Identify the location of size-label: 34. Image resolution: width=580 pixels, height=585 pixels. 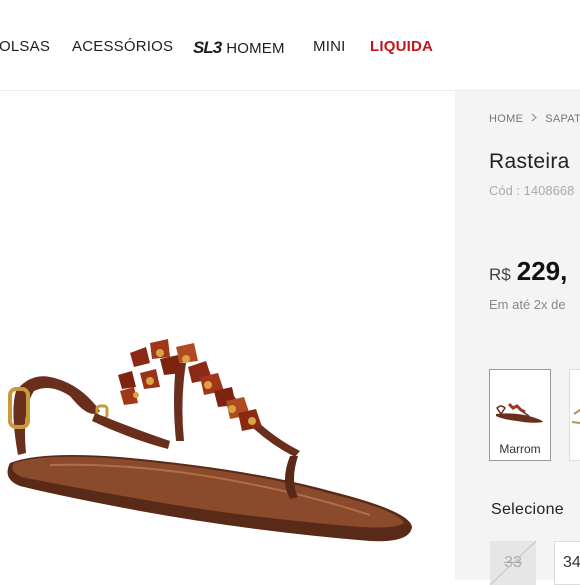
(571, 562).